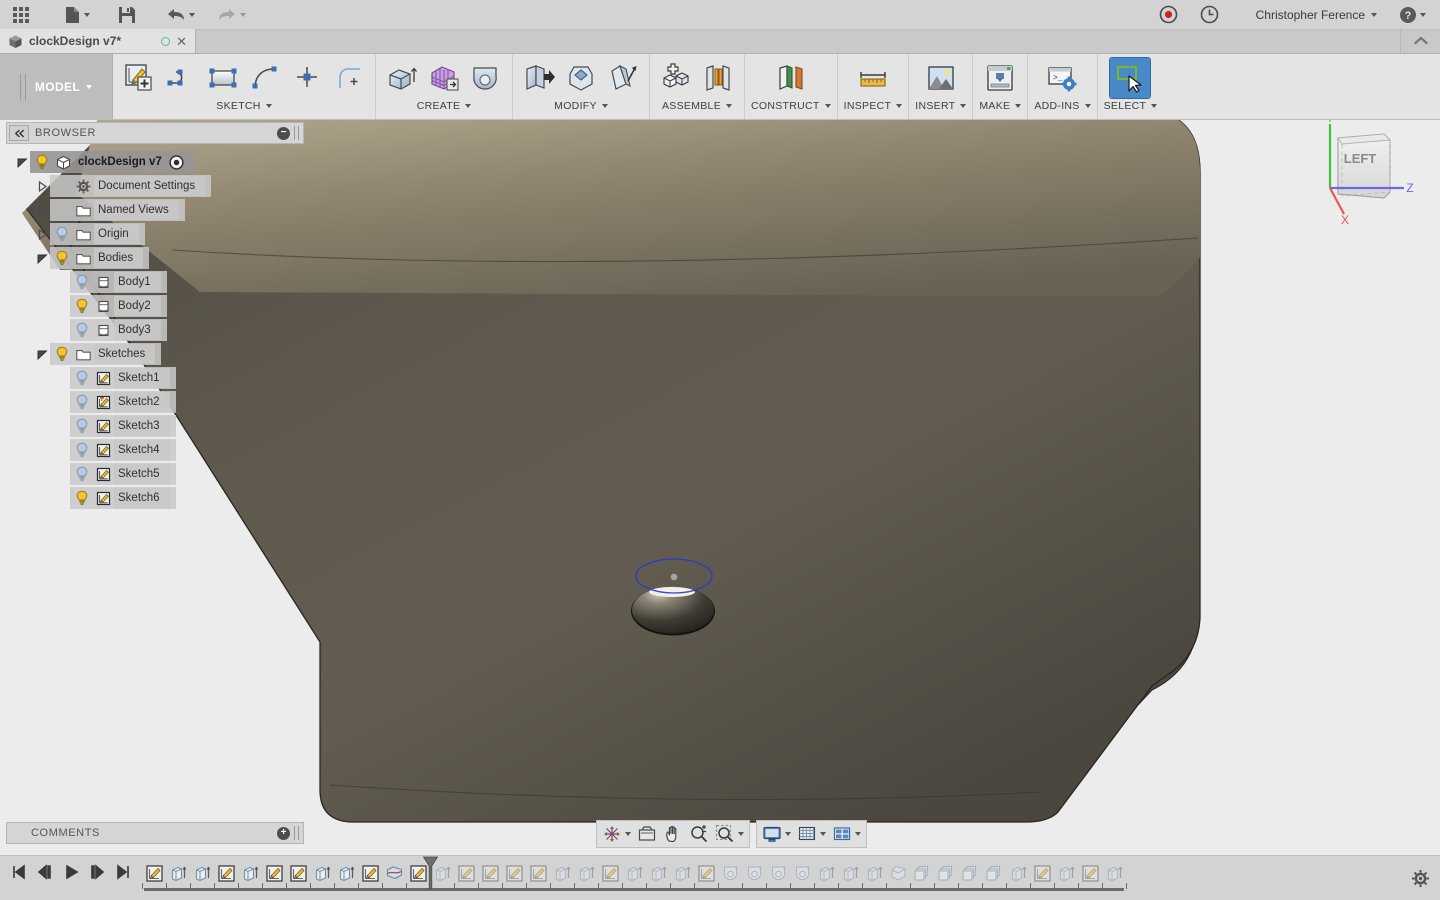  What do you see at coordinates (155, 450) in the screenshot?
I see `browser-node-sketch4: Sketch4` at bounding box center [155, 450].